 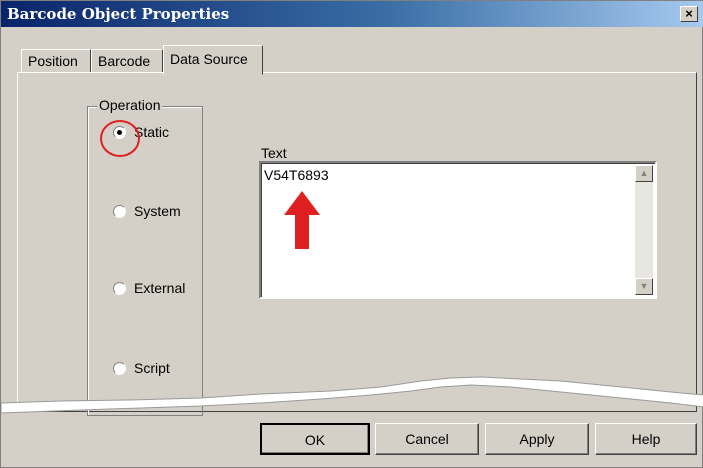 I want to click on scroll-down-icon: ▼, so click(x=644, y=286).